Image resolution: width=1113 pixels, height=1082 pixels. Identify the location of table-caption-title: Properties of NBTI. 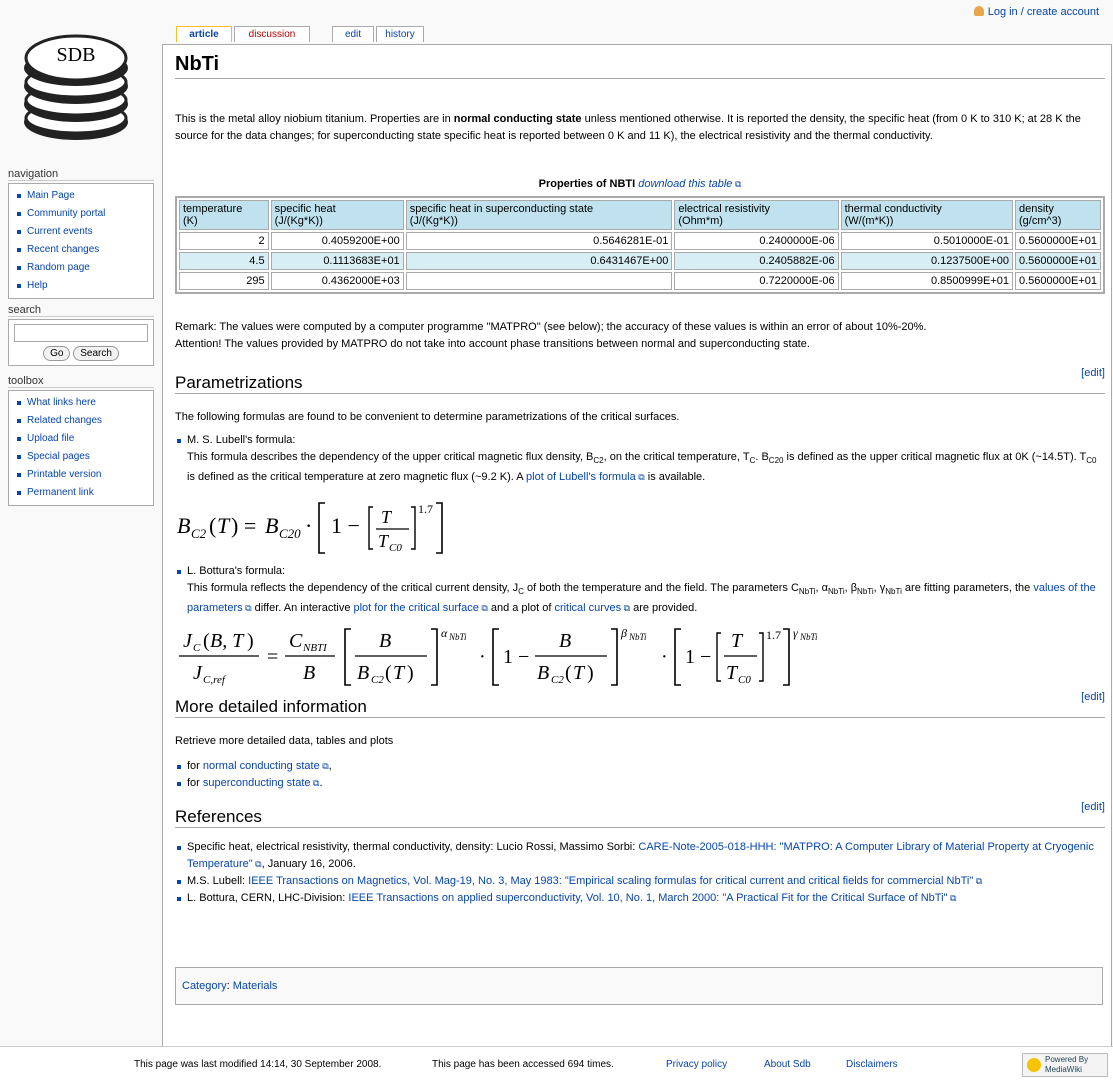
(587, 184).